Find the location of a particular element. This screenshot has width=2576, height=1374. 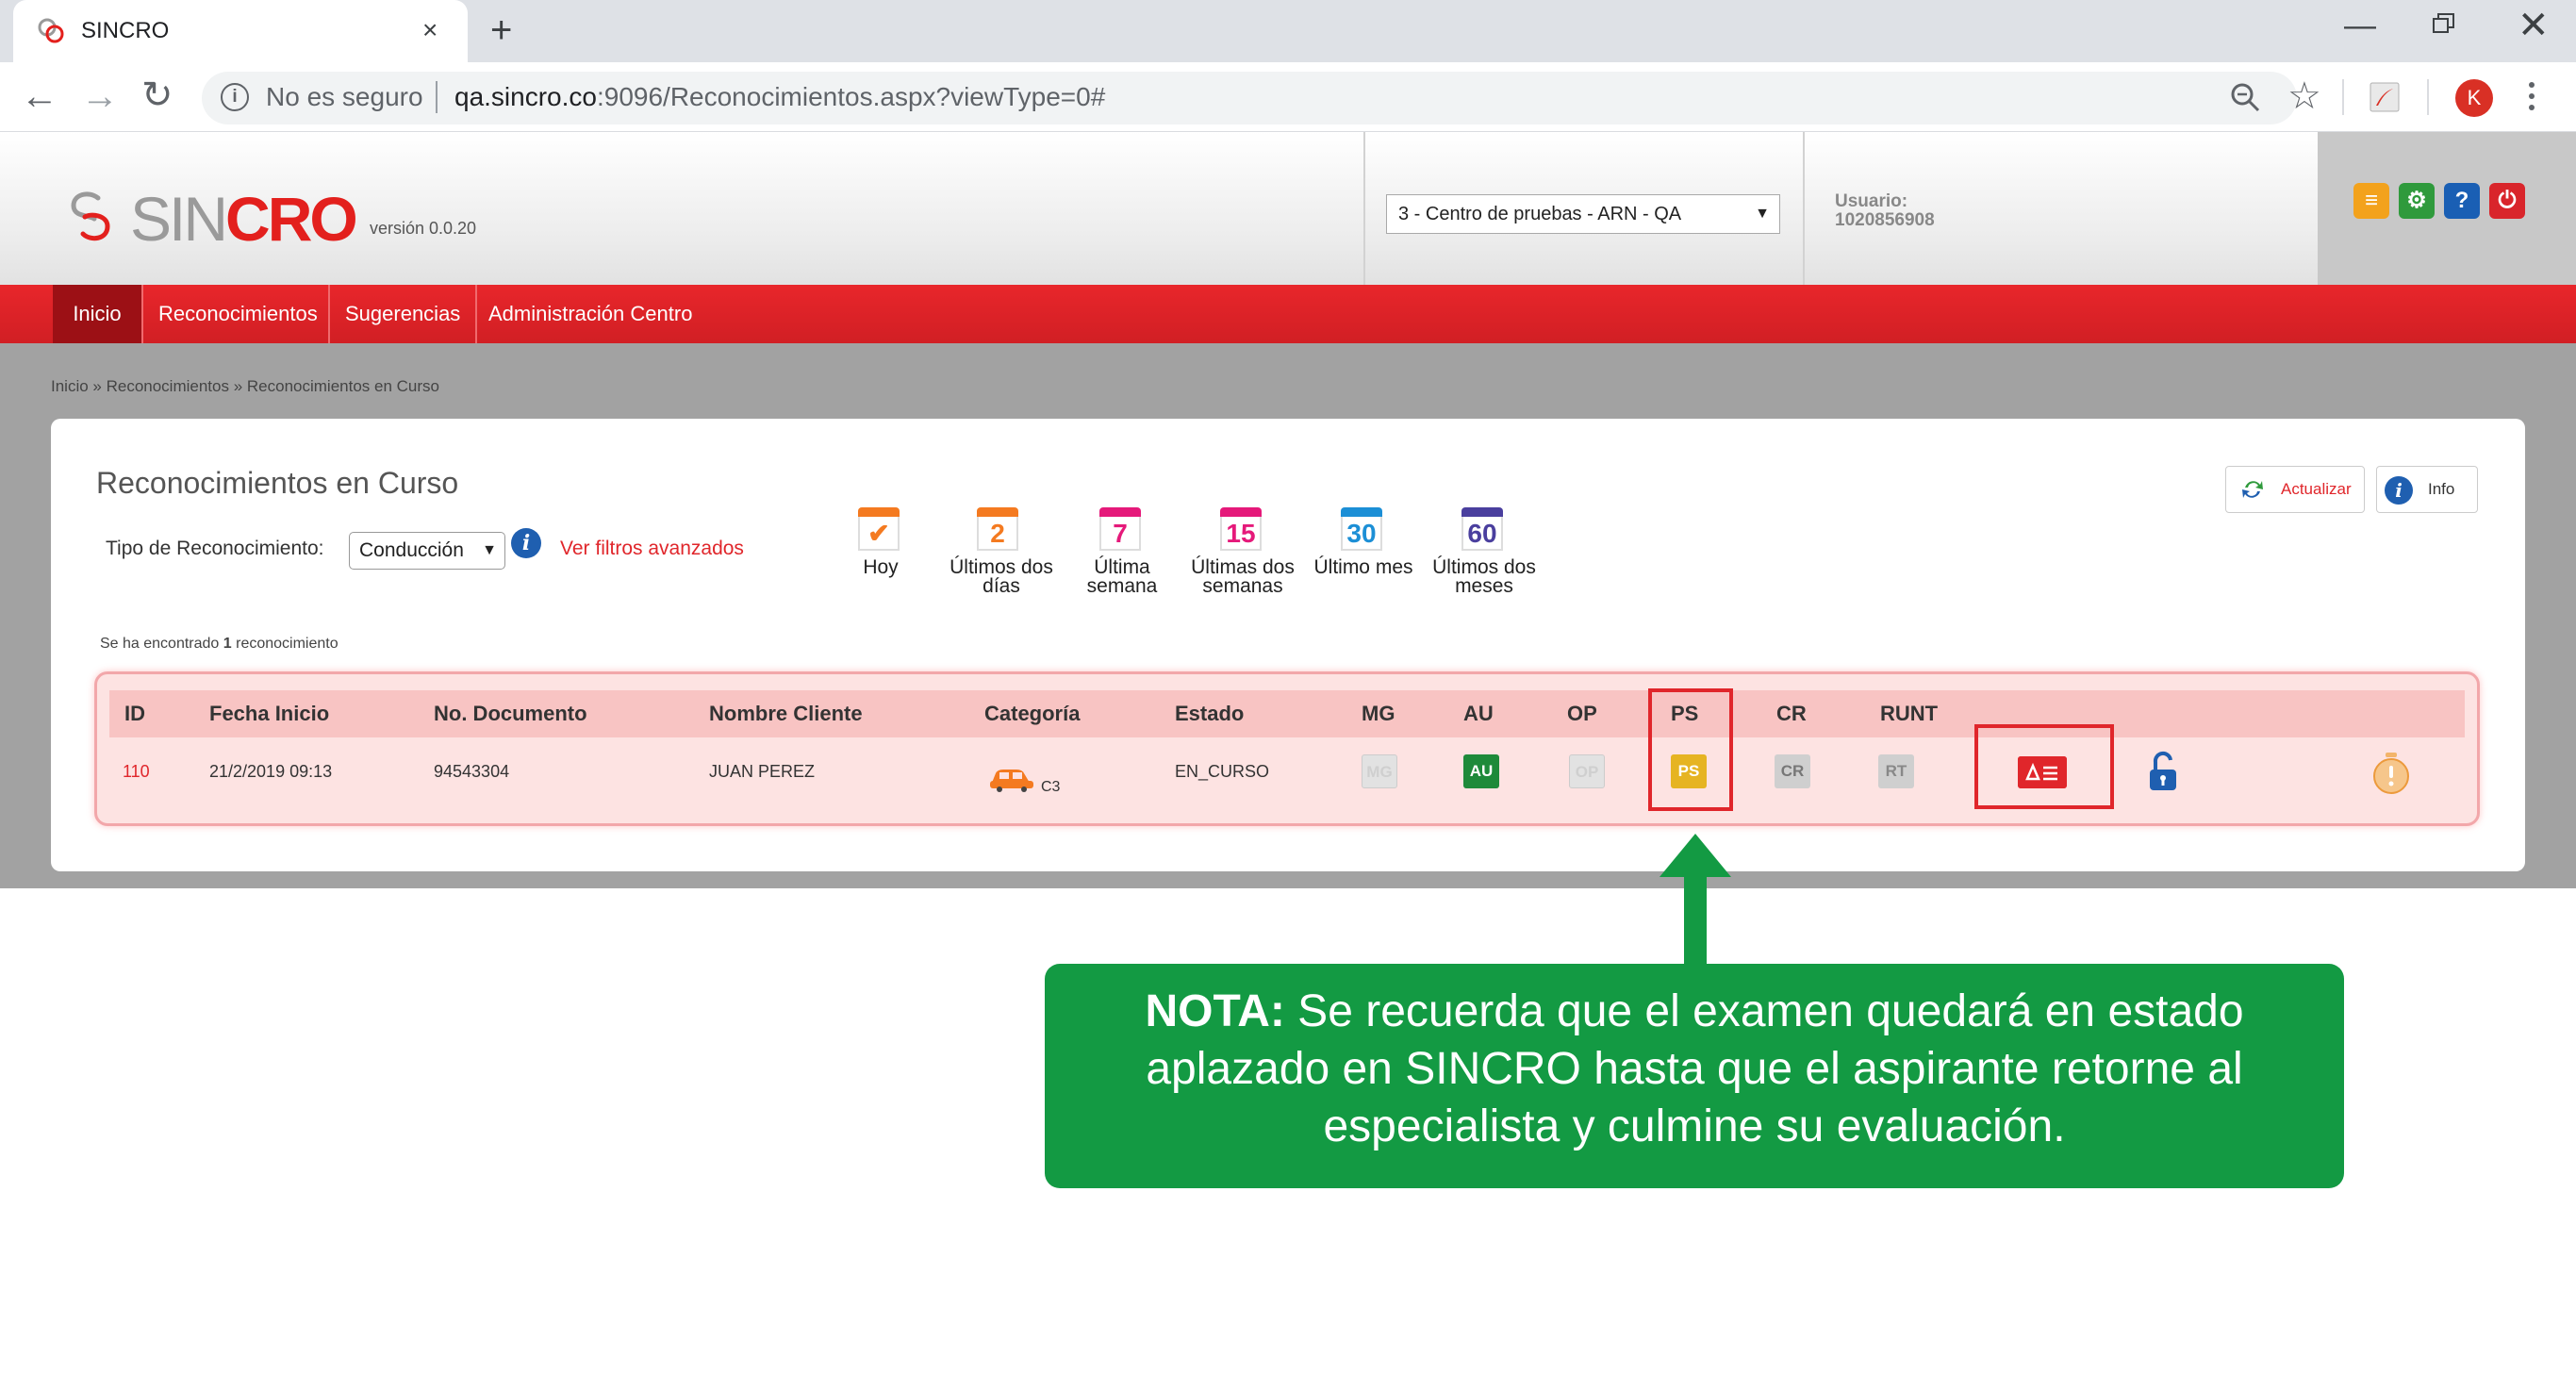

status-op-button: OP is located at coordinates (1587, 771).